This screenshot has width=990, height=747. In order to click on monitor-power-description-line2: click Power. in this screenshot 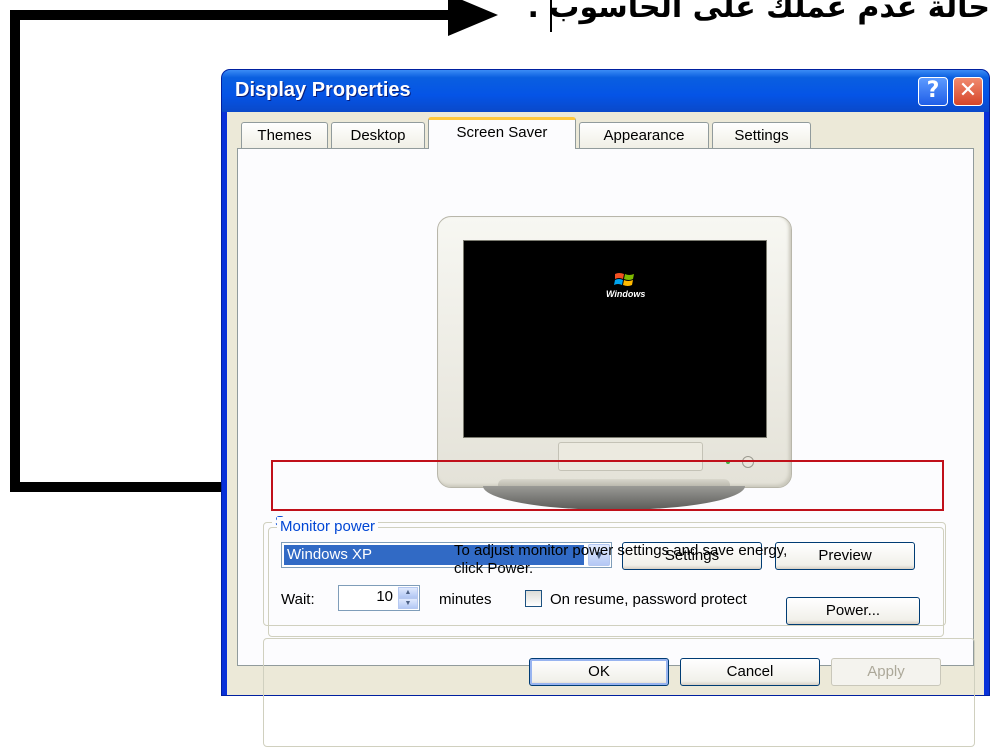, I will do `click(494, 568)`.